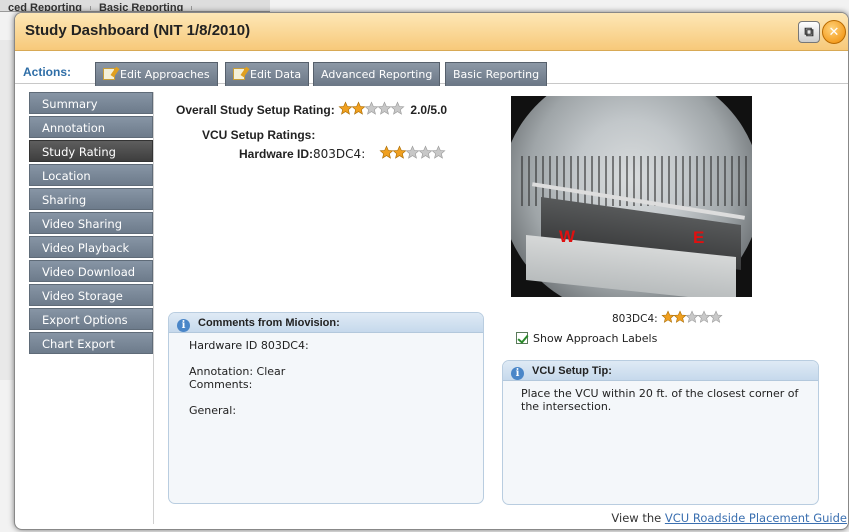 The image size is (849, 532). What do you see at coordinates (522, 338) in the screenshot?
I see `show-approach-labels-checkbox` at bounding box center [522, 338].